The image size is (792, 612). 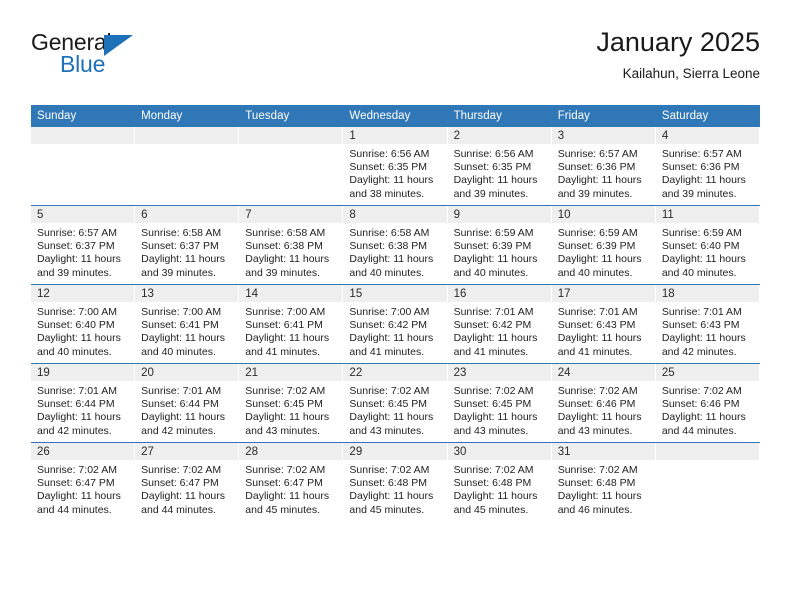 What do you see at coordinates (284, 246) in the screenshot?
I see `sunset-text: Sunset: 6:38 PM` at bounding box center [284, 246].